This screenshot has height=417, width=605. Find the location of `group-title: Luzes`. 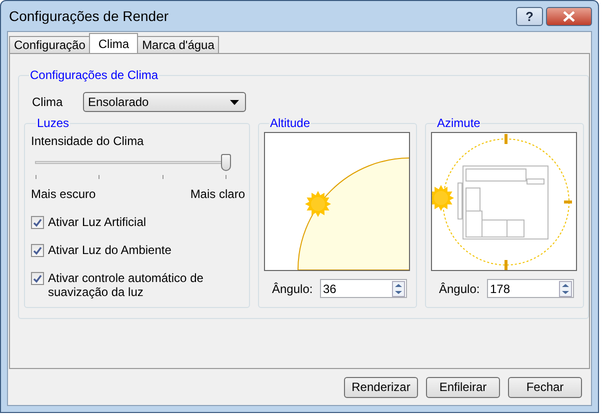

group-title: Luzes is located at coordinates (53, 123).